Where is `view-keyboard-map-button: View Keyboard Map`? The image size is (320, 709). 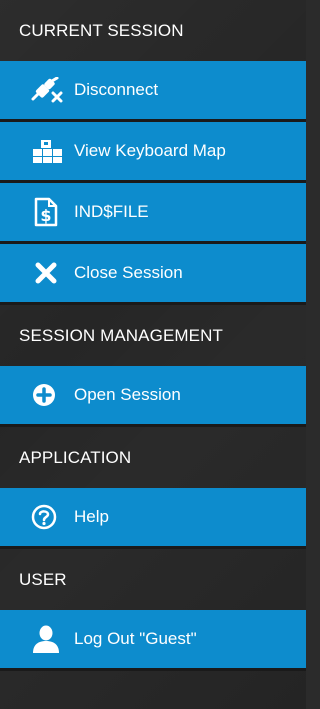
view-keyboard-map-button: View Keyboard Map is located at coordinates (153, 152).